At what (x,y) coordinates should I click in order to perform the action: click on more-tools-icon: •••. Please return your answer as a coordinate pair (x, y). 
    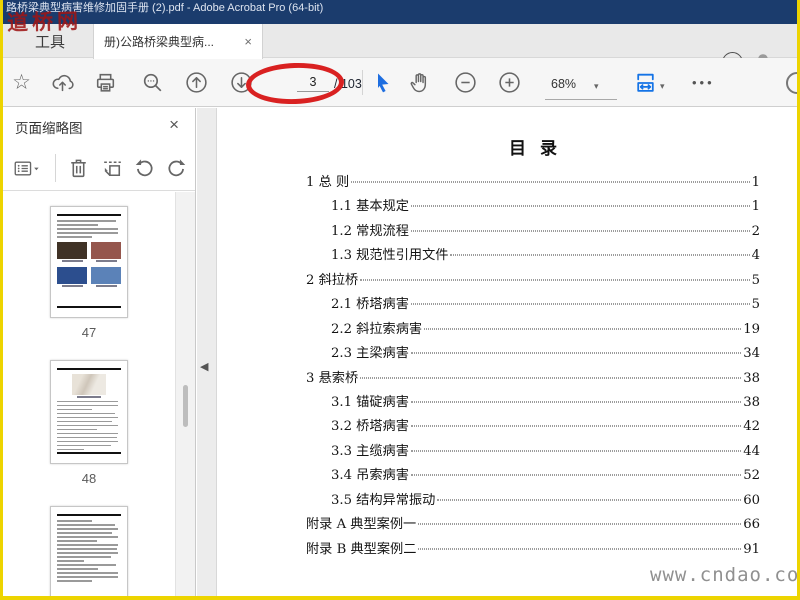
    Looking at the image, I should click on (703, 82).